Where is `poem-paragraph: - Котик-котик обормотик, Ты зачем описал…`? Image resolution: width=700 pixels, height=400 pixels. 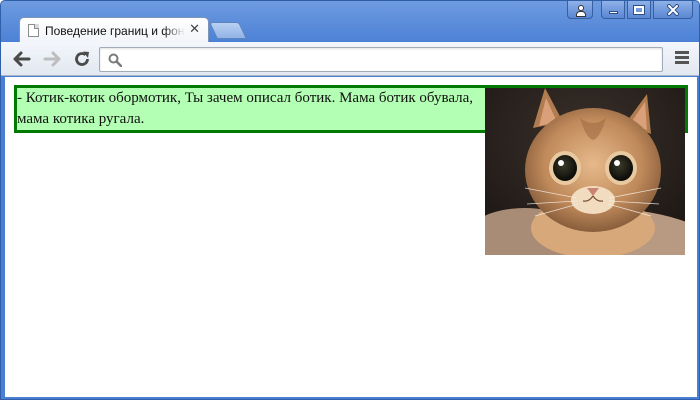
poem-paragraph: - Котик-котик обормотик, Ты зачем описал… is located at coordinates (245, 108).